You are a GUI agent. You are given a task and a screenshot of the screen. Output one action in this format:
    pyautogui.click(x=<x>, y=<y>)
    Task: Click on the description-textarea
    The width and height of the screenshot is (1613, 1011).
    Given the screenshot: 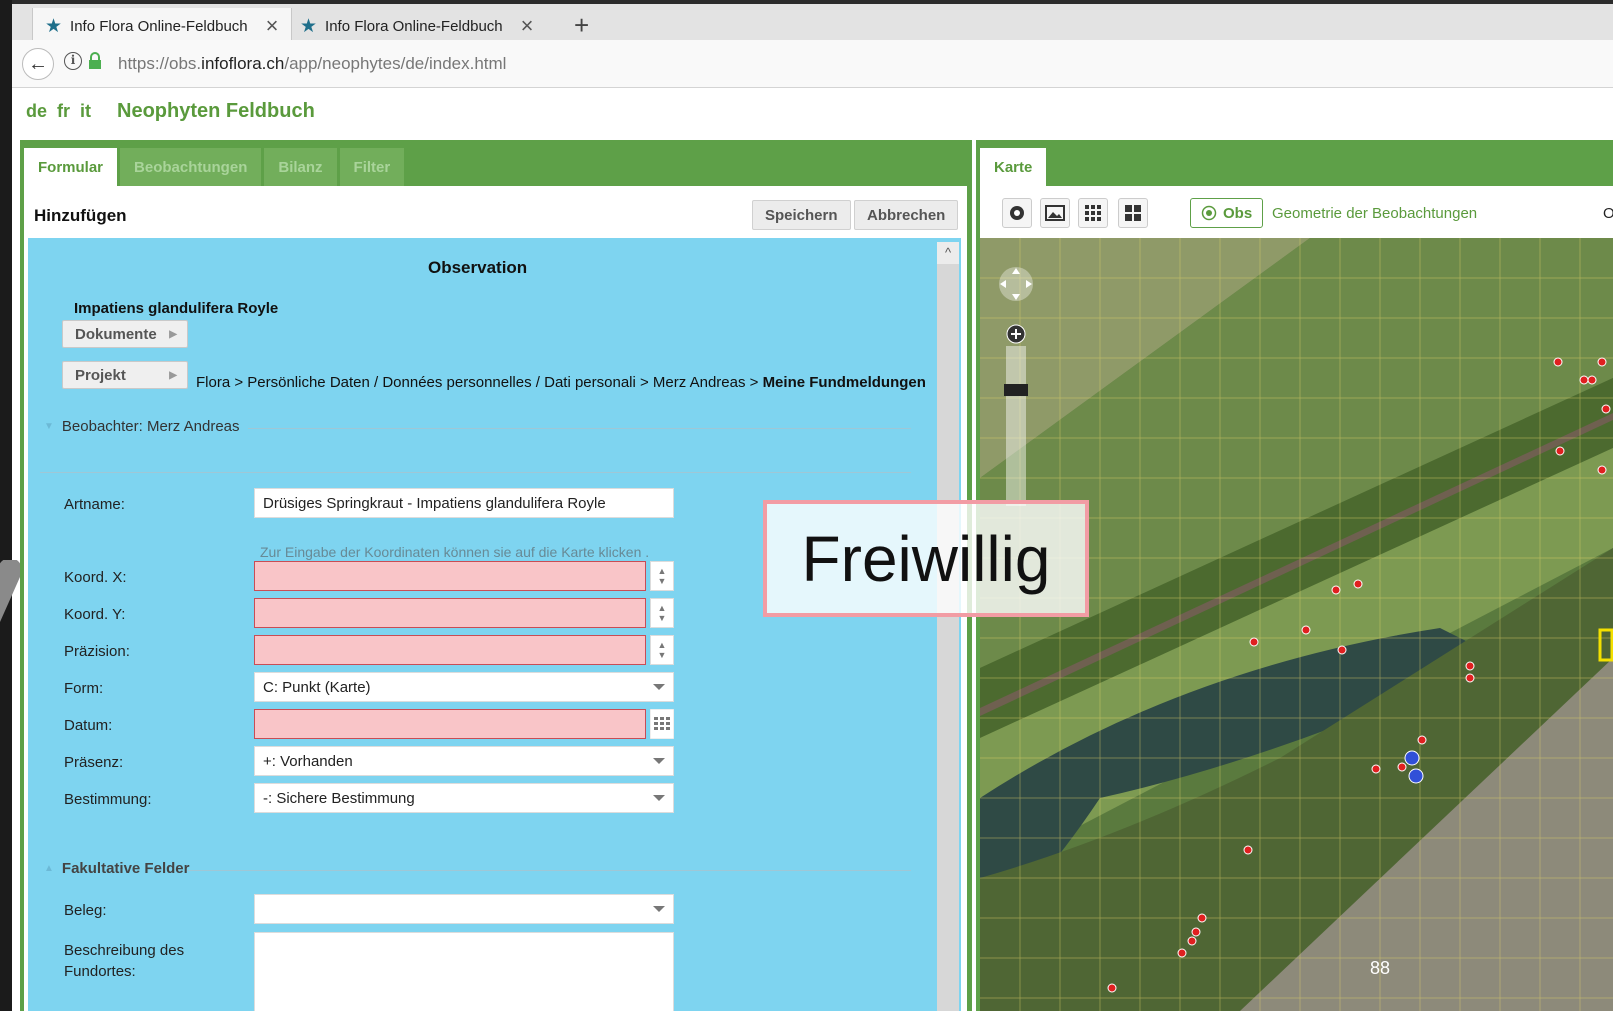 What is the action you would take?
    pyautogui.click(x=464, y=971)
    